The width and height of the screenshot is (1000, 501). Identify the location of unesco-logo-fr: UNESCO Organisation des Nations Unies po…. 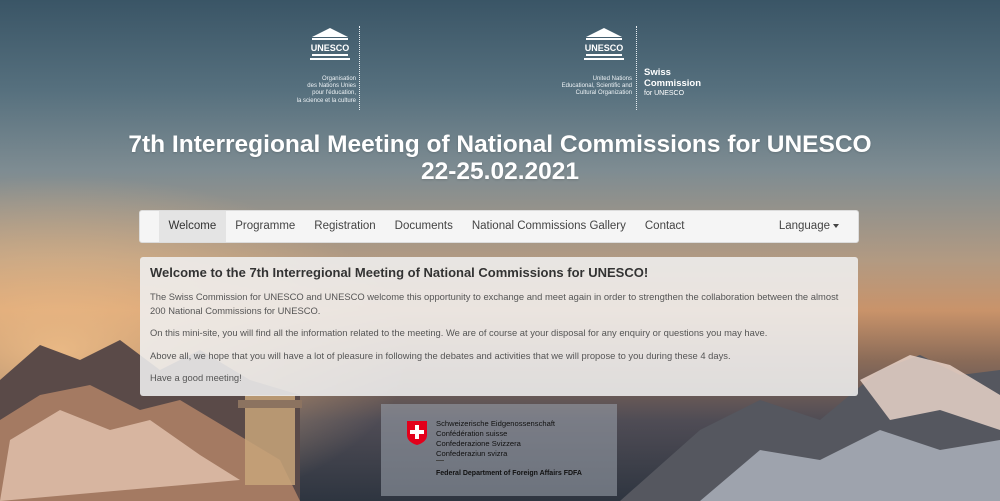
(330, 68).